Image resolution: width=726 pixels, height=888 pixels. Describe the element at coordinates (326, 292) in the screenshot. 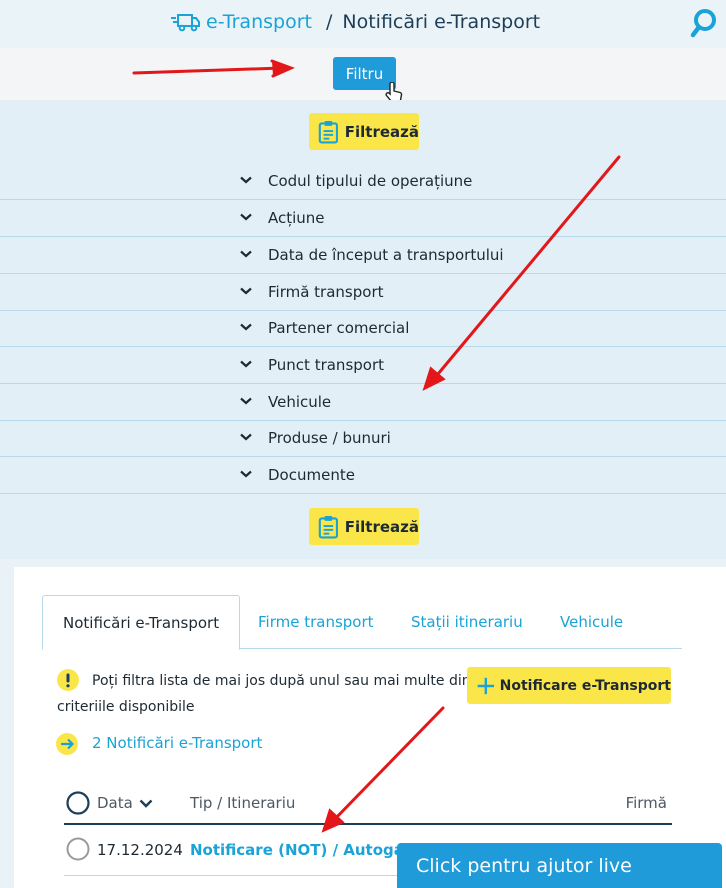

I see `filter-criterion-label: Firmă transport` at that location.